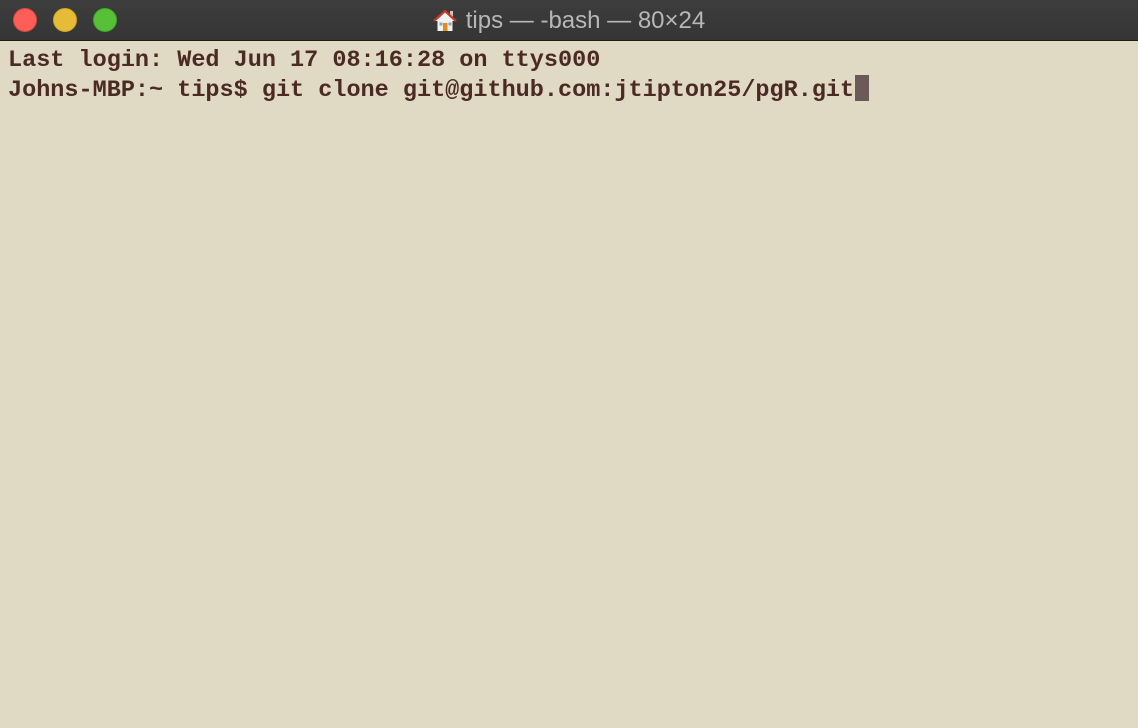 The image size is (1138, 728). Describe the element at coordinates (585, 20) in the screenshot. I see `window-title: tips — -bash — 80×24` at that location.